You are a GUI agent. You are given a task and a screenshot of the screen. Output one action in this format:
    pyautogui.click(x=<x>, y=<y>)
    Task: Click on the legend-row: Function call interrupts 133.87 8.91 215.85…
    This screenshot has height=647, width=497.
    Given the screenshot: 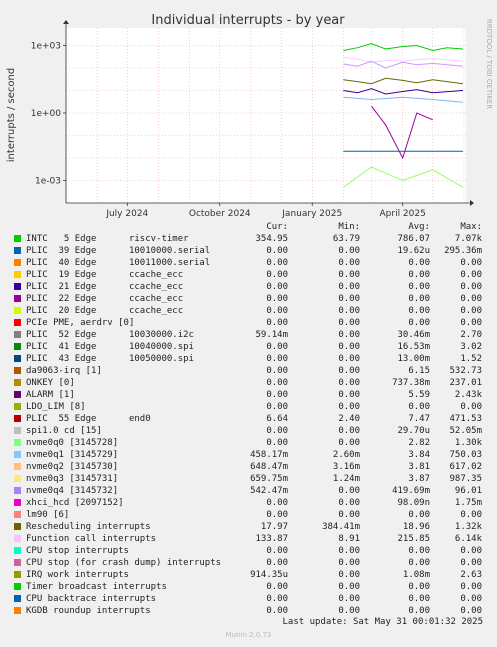 What is the action you would take?
    pyautogui.click(x=251, y=539)
    